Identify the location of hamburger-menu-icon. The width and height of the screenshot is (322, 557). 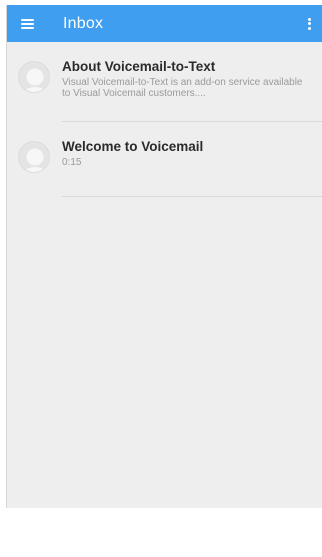
(27, 23).